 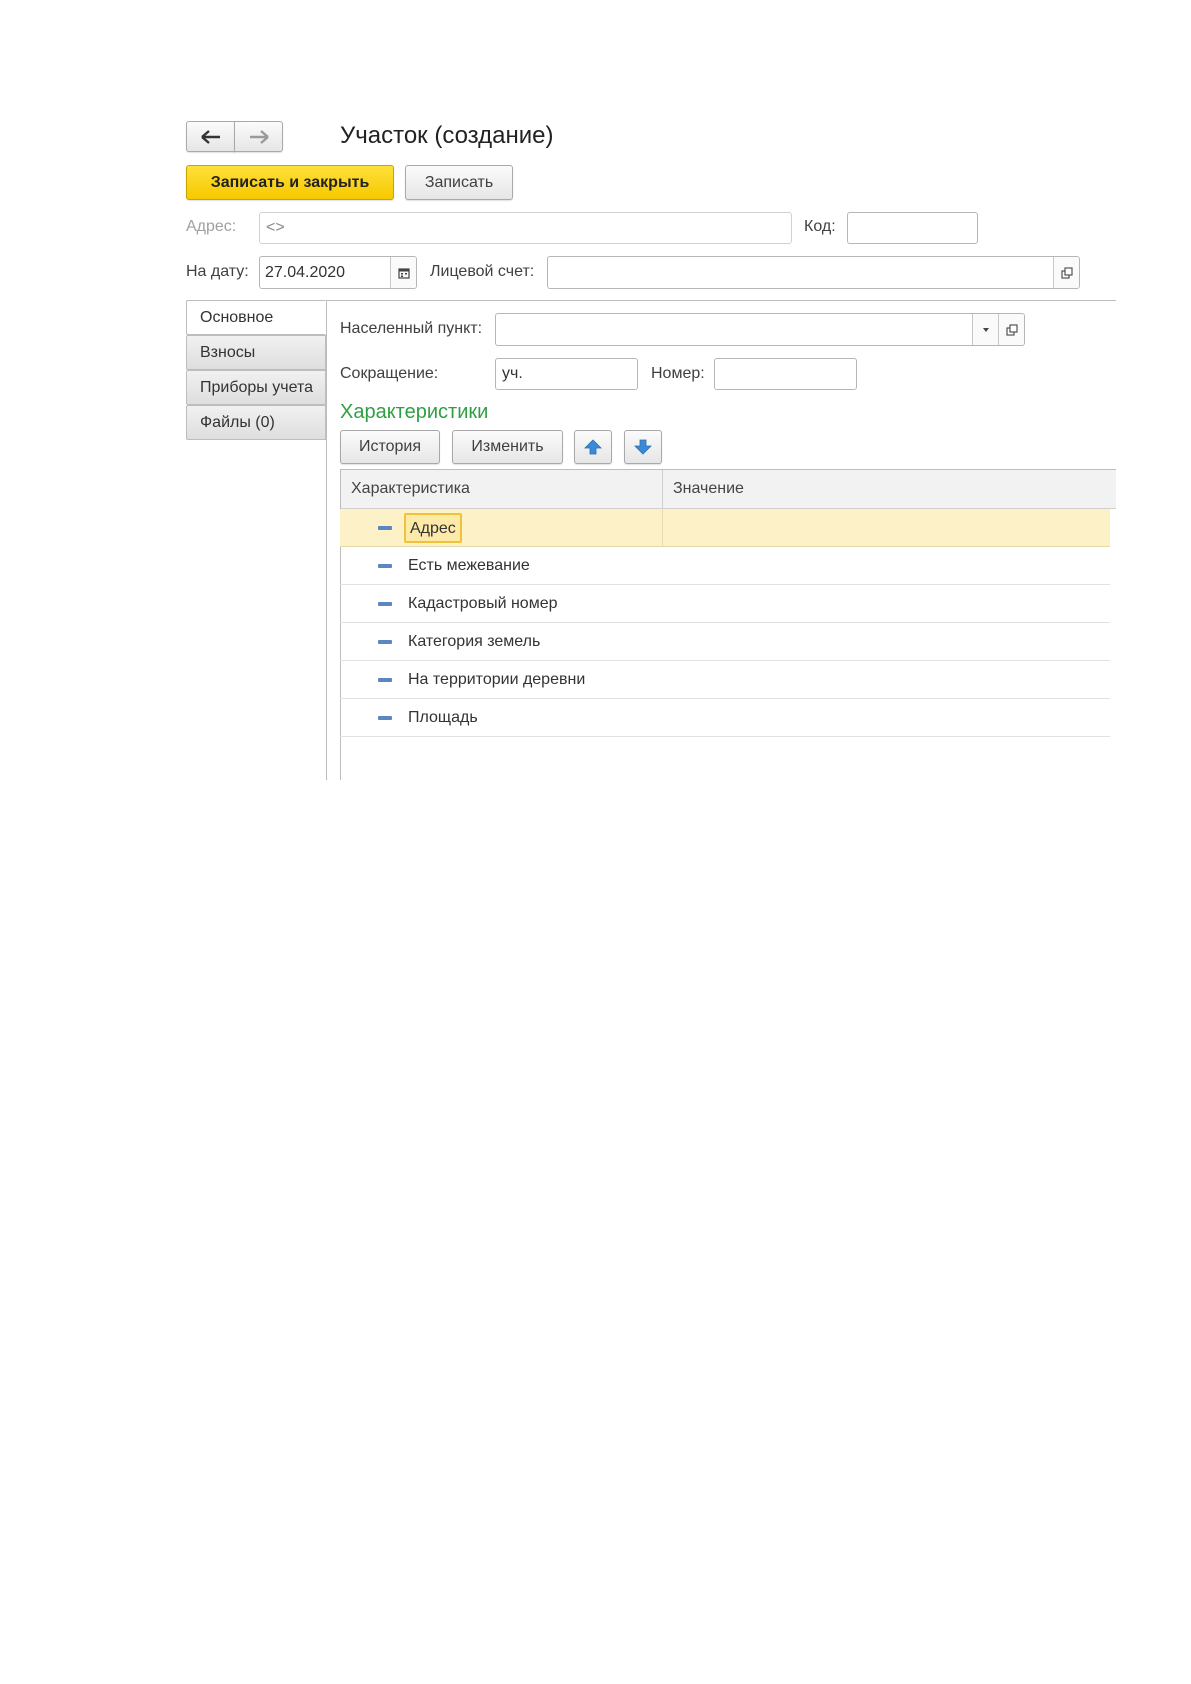 I want to click on row-name-cell: Площадь, so click(x=443, y=718).